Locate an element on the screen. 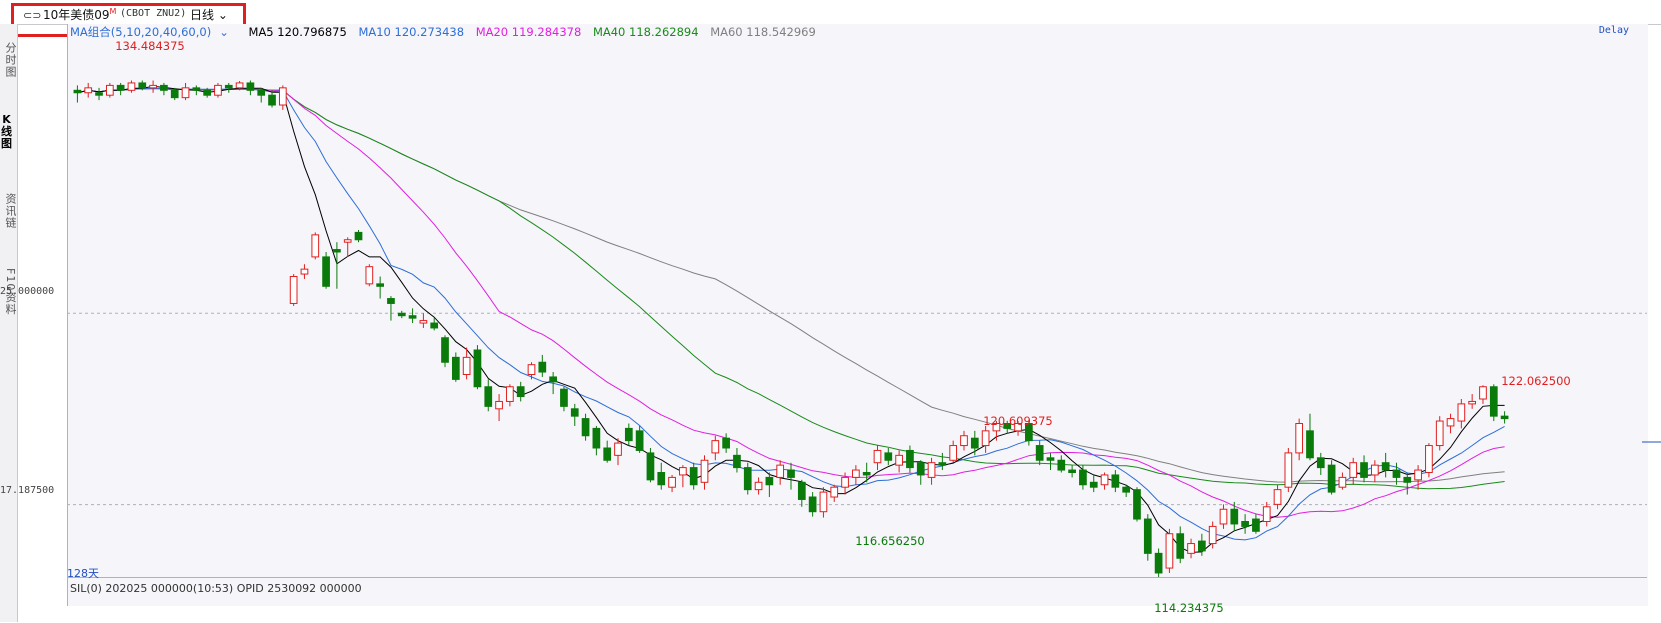 The image size is (1661, 623). ma40-value: MA40 118.262894 is located at coordinates (645, 32).